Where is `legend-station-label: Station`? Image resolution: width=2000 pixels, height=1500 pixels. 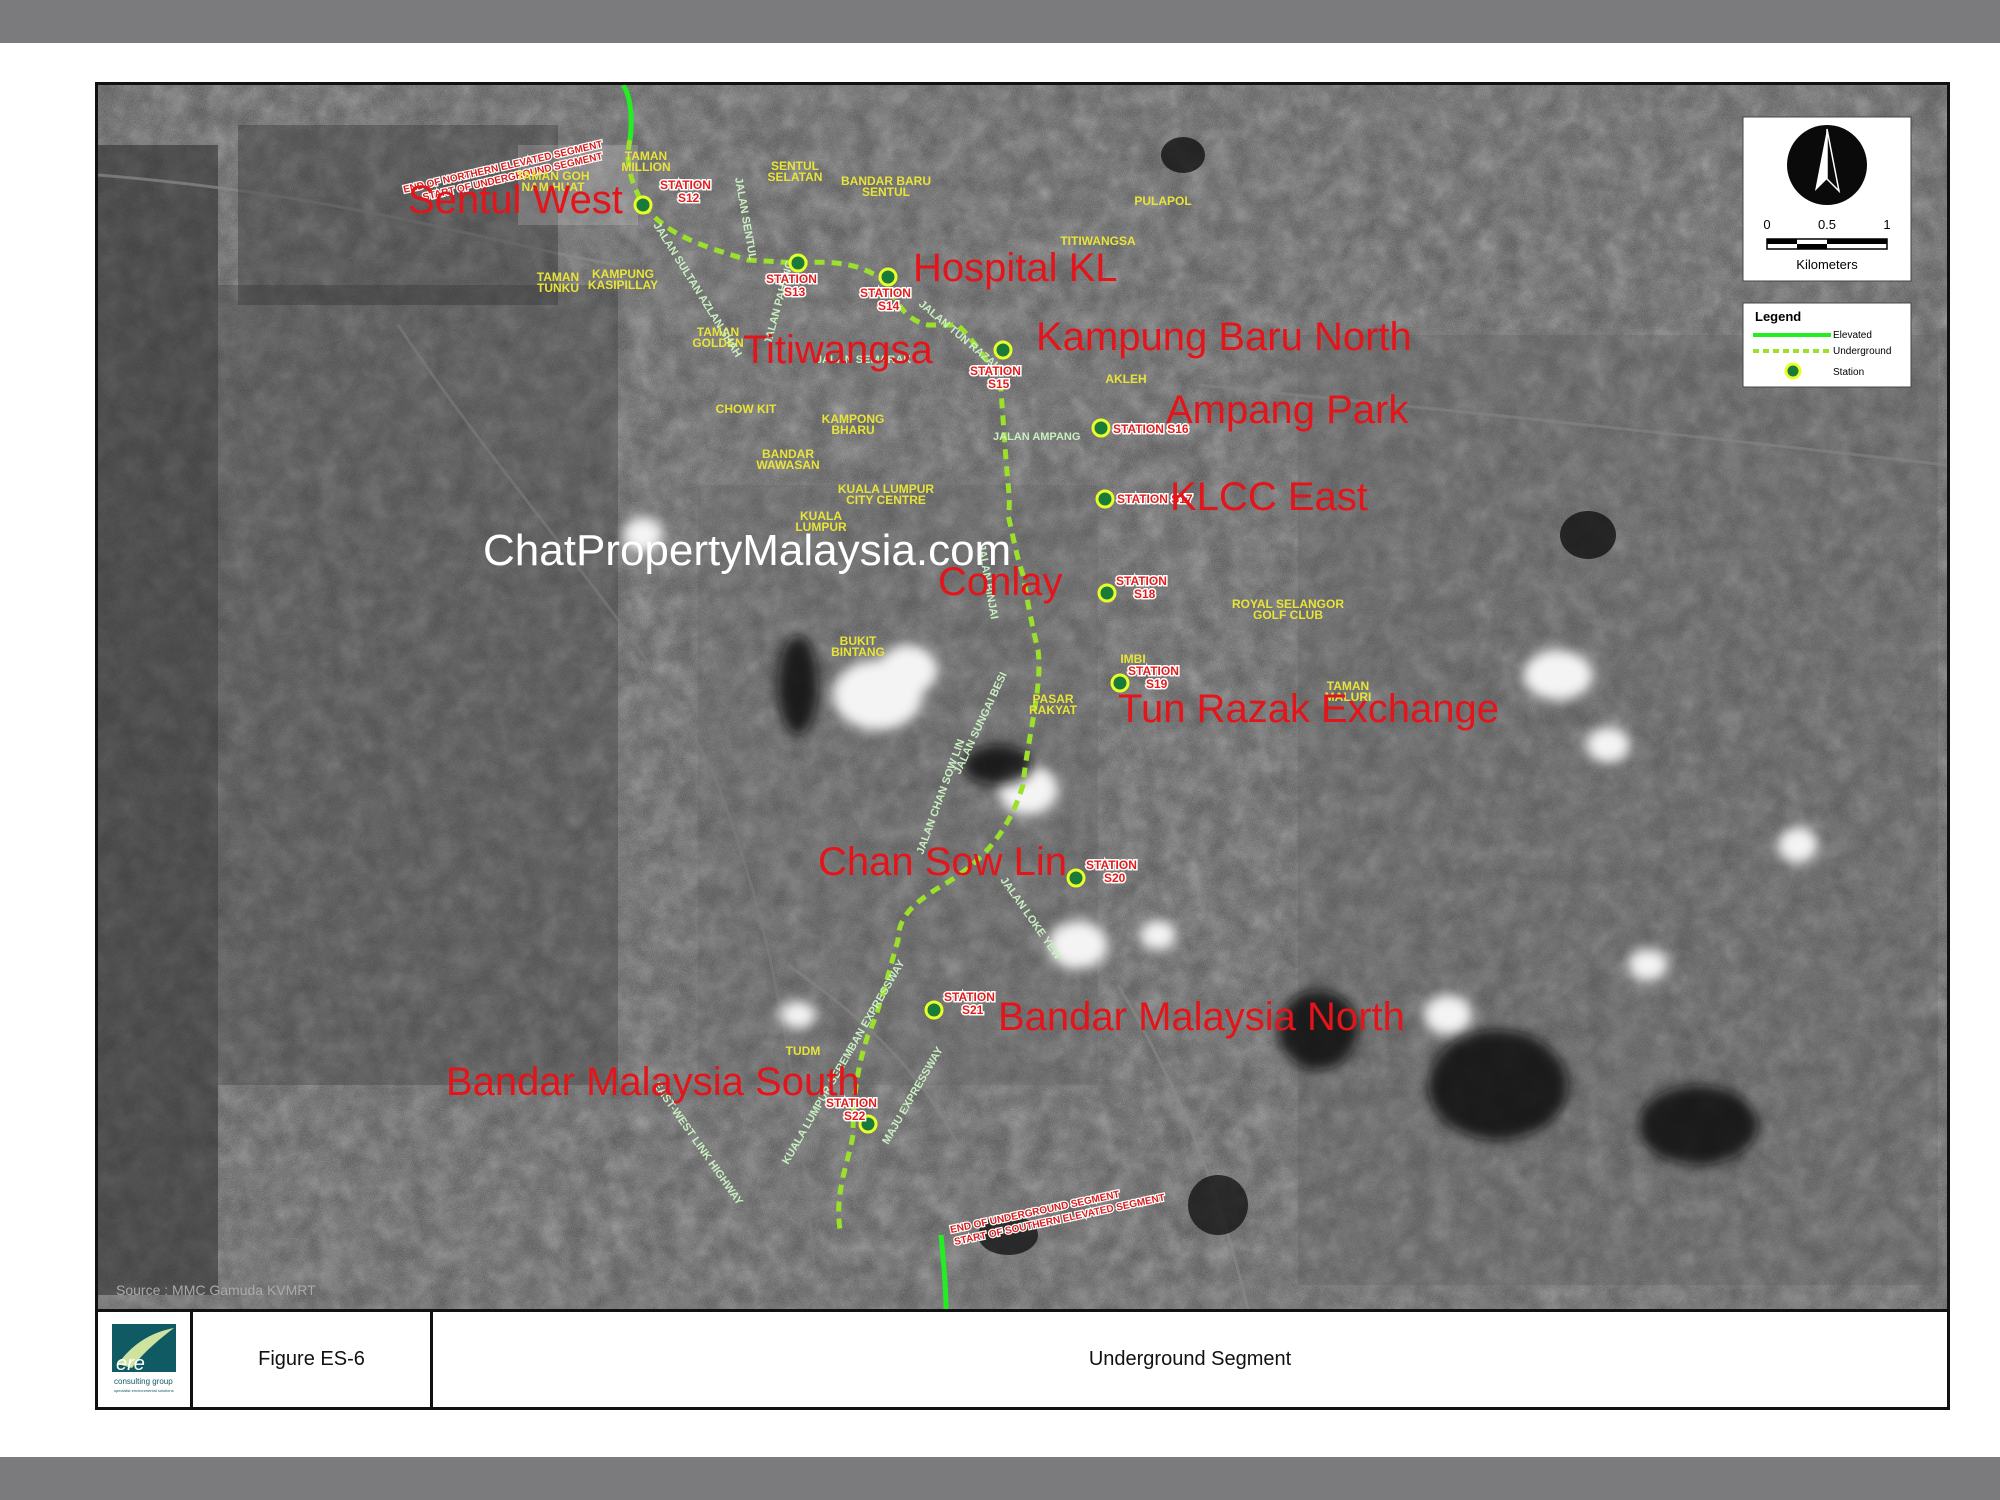
legend-station-label: Station is located at coordinates (1848, 372).